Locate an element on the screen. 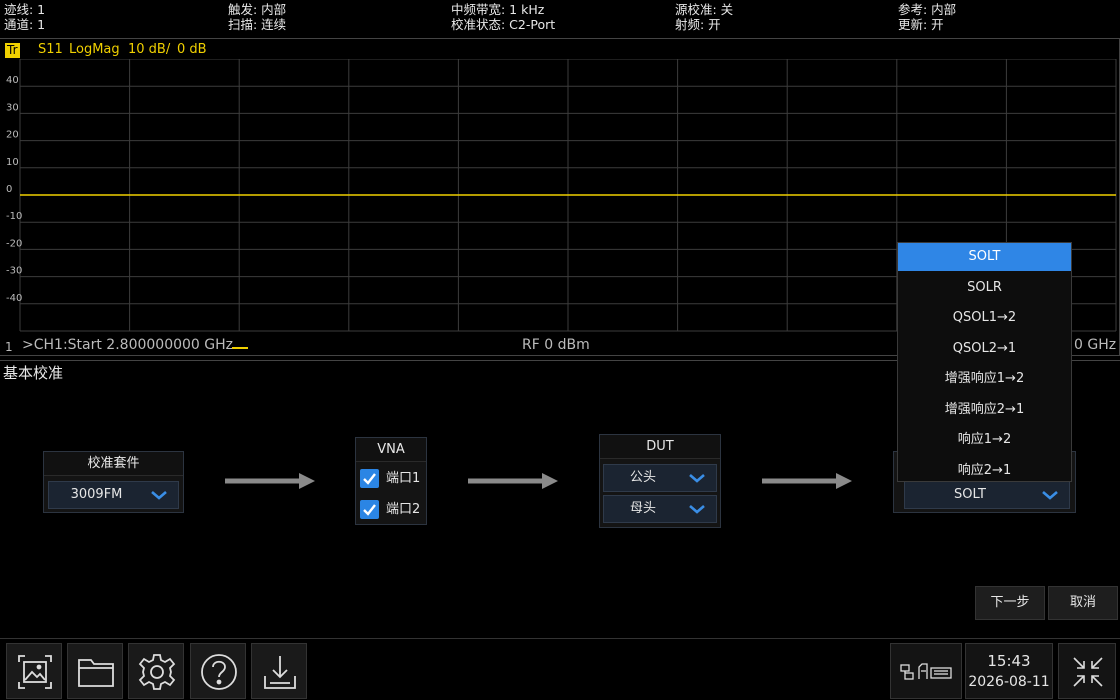 This screenshot has height=700, width=1120. save-button is located at coordinates (279, 671).